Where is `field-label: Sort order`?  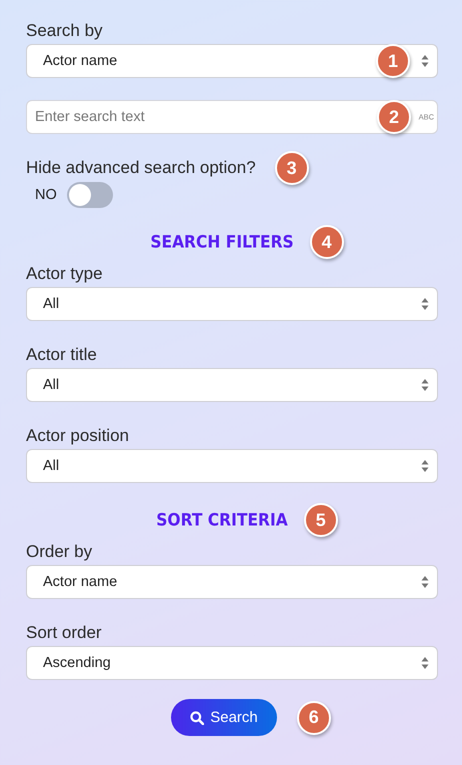
field-label: Sort order is located at coordinates (64, 633).